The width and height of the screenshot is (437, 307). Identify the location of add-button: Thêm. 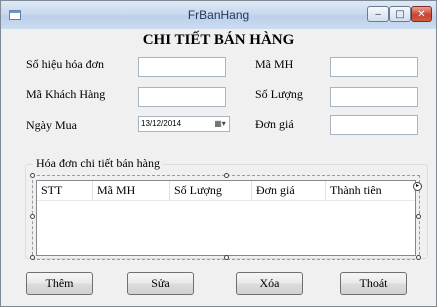
(59, 283).